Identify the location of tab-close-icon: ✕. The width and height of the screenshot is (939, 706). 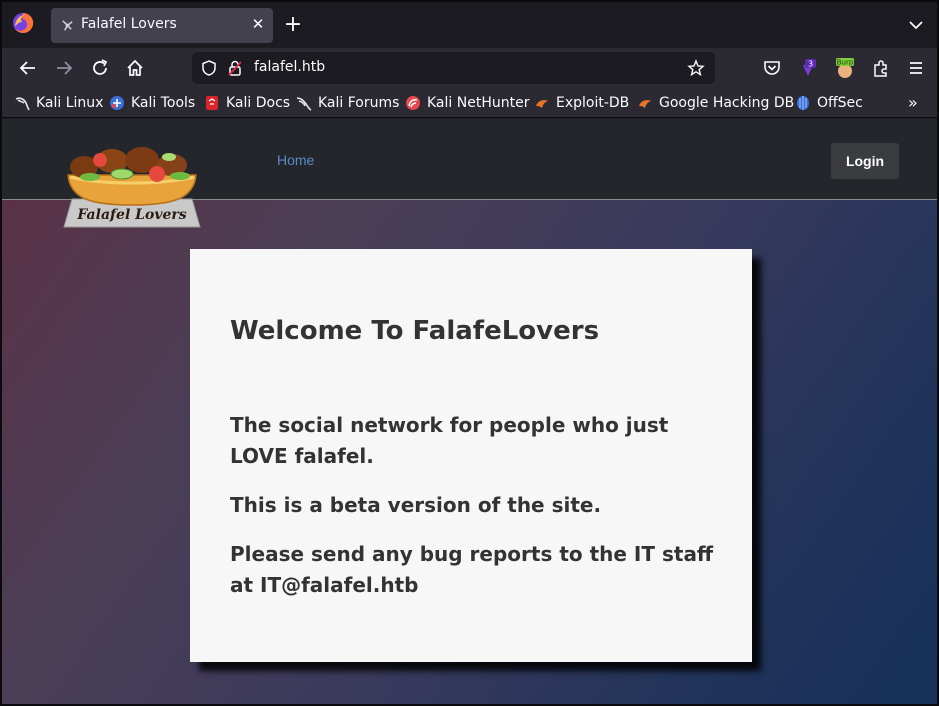
(258, 24).